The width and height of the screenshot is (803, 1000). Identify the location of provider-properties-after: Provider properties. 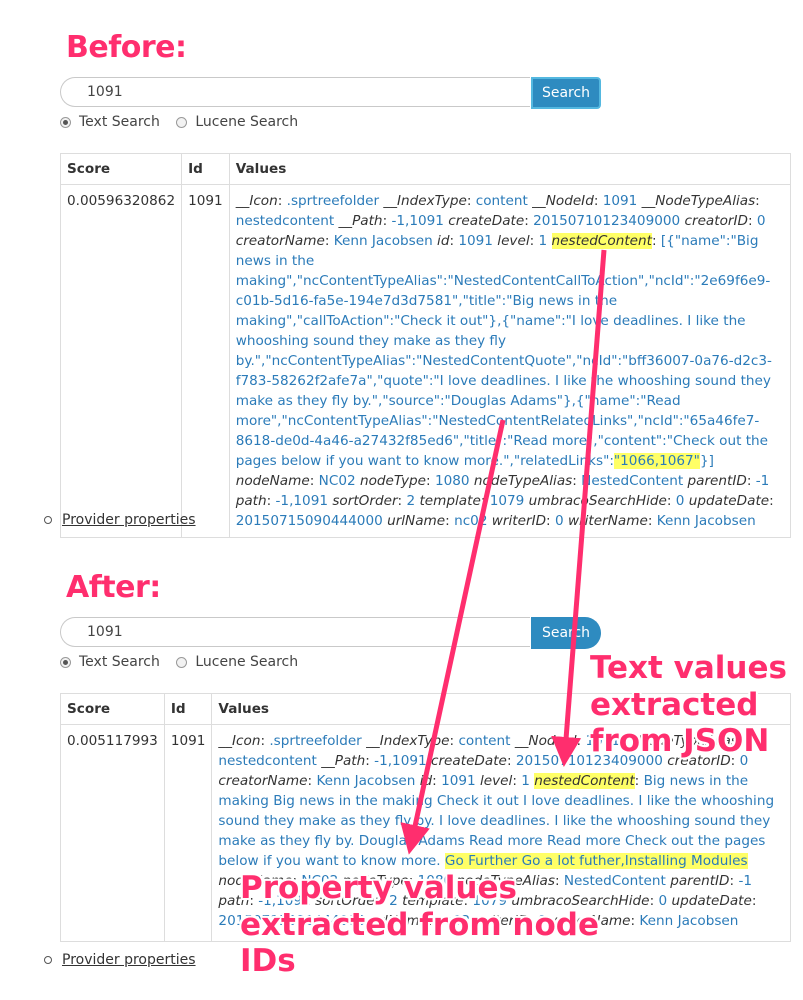
(120, 960).